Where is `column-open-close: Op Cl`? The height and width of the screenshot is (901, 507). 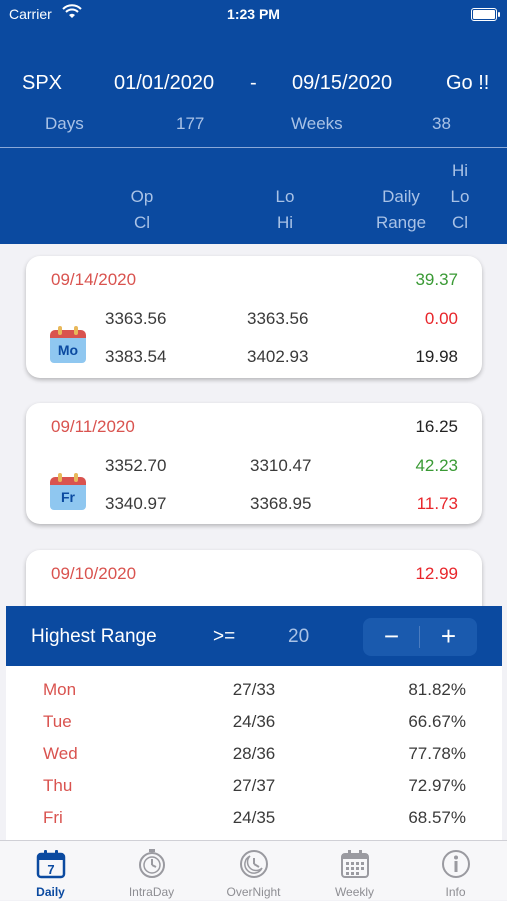 column-open-close: Op Cl is located at coordinates (142, 209).